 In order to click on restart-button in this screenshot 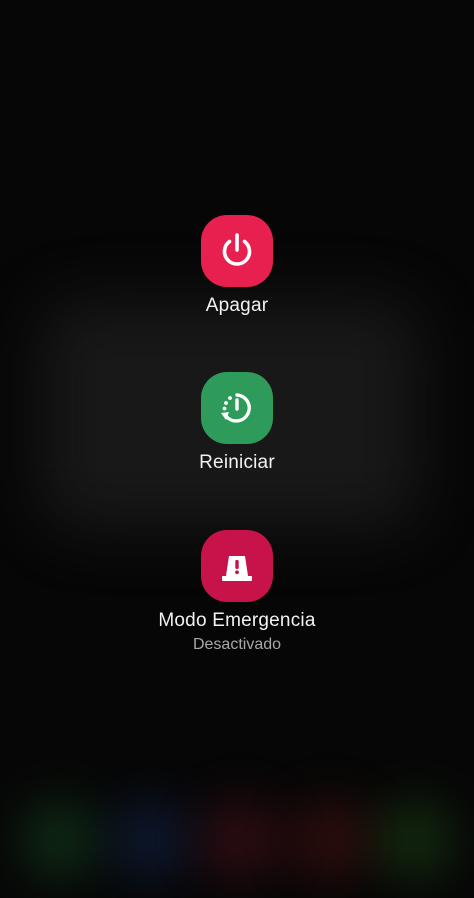, I will do `click(237, 408)`.